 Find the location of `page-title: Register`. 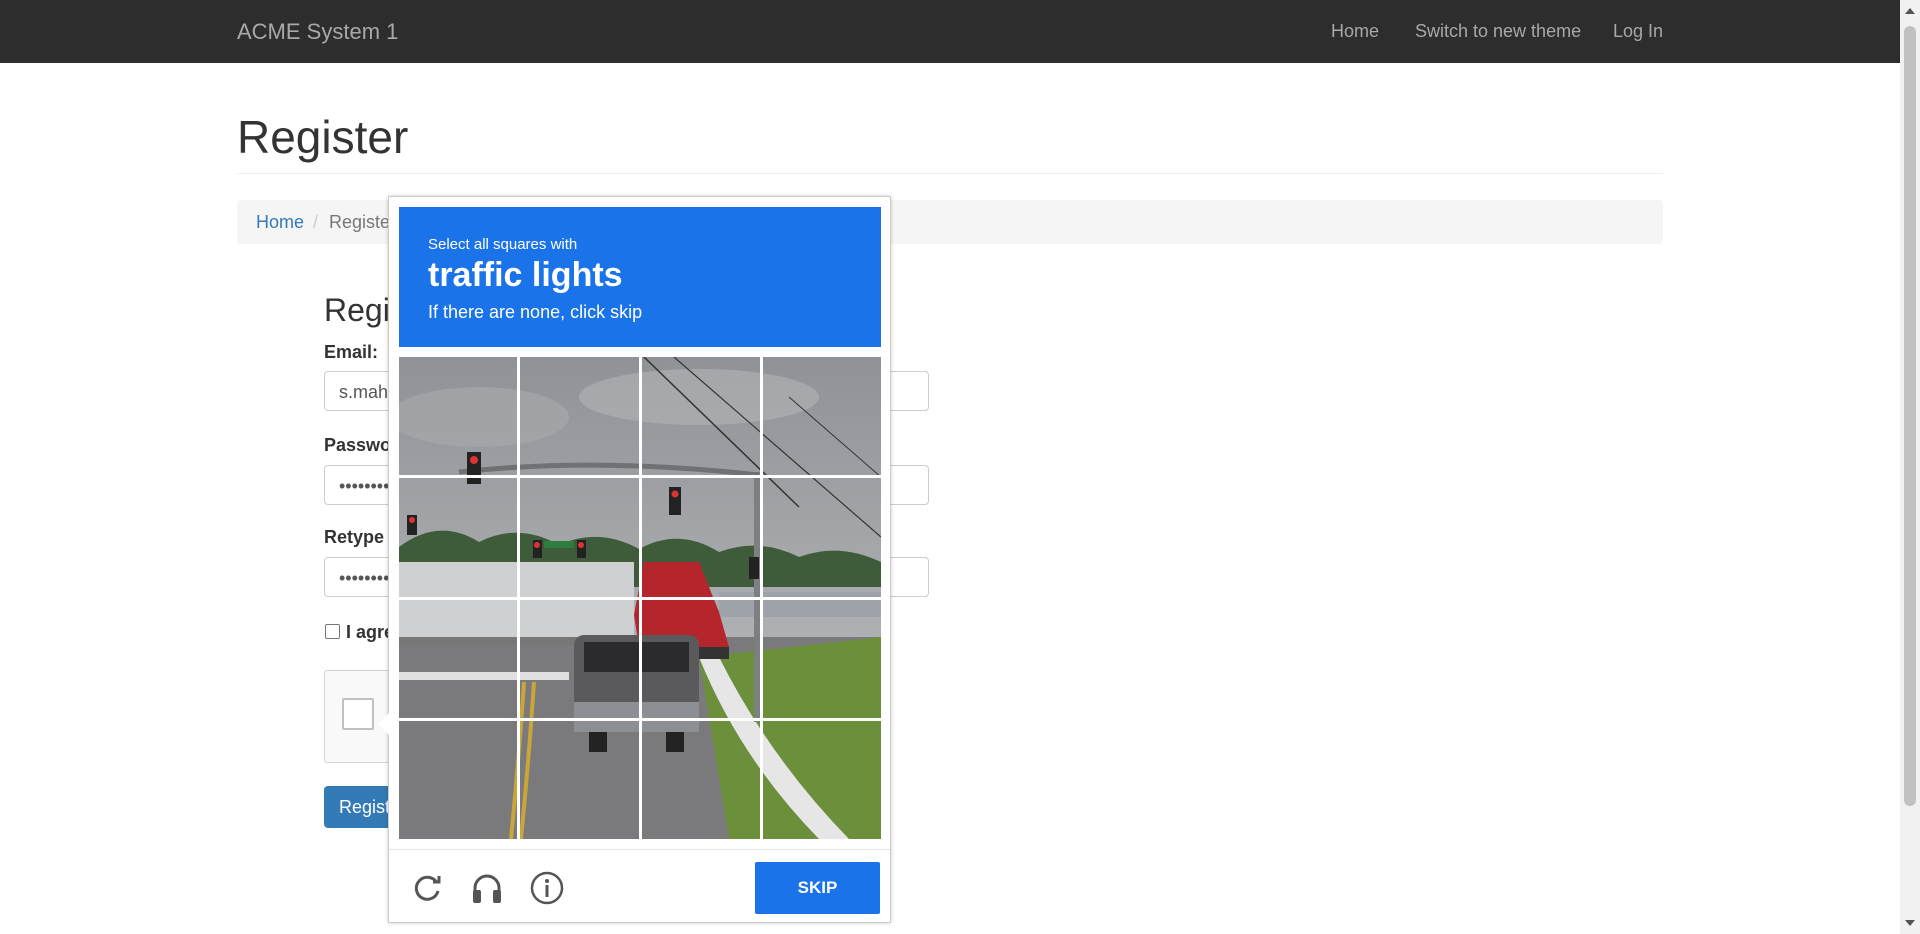

page-title: Register is located at coordinates (323, 137).